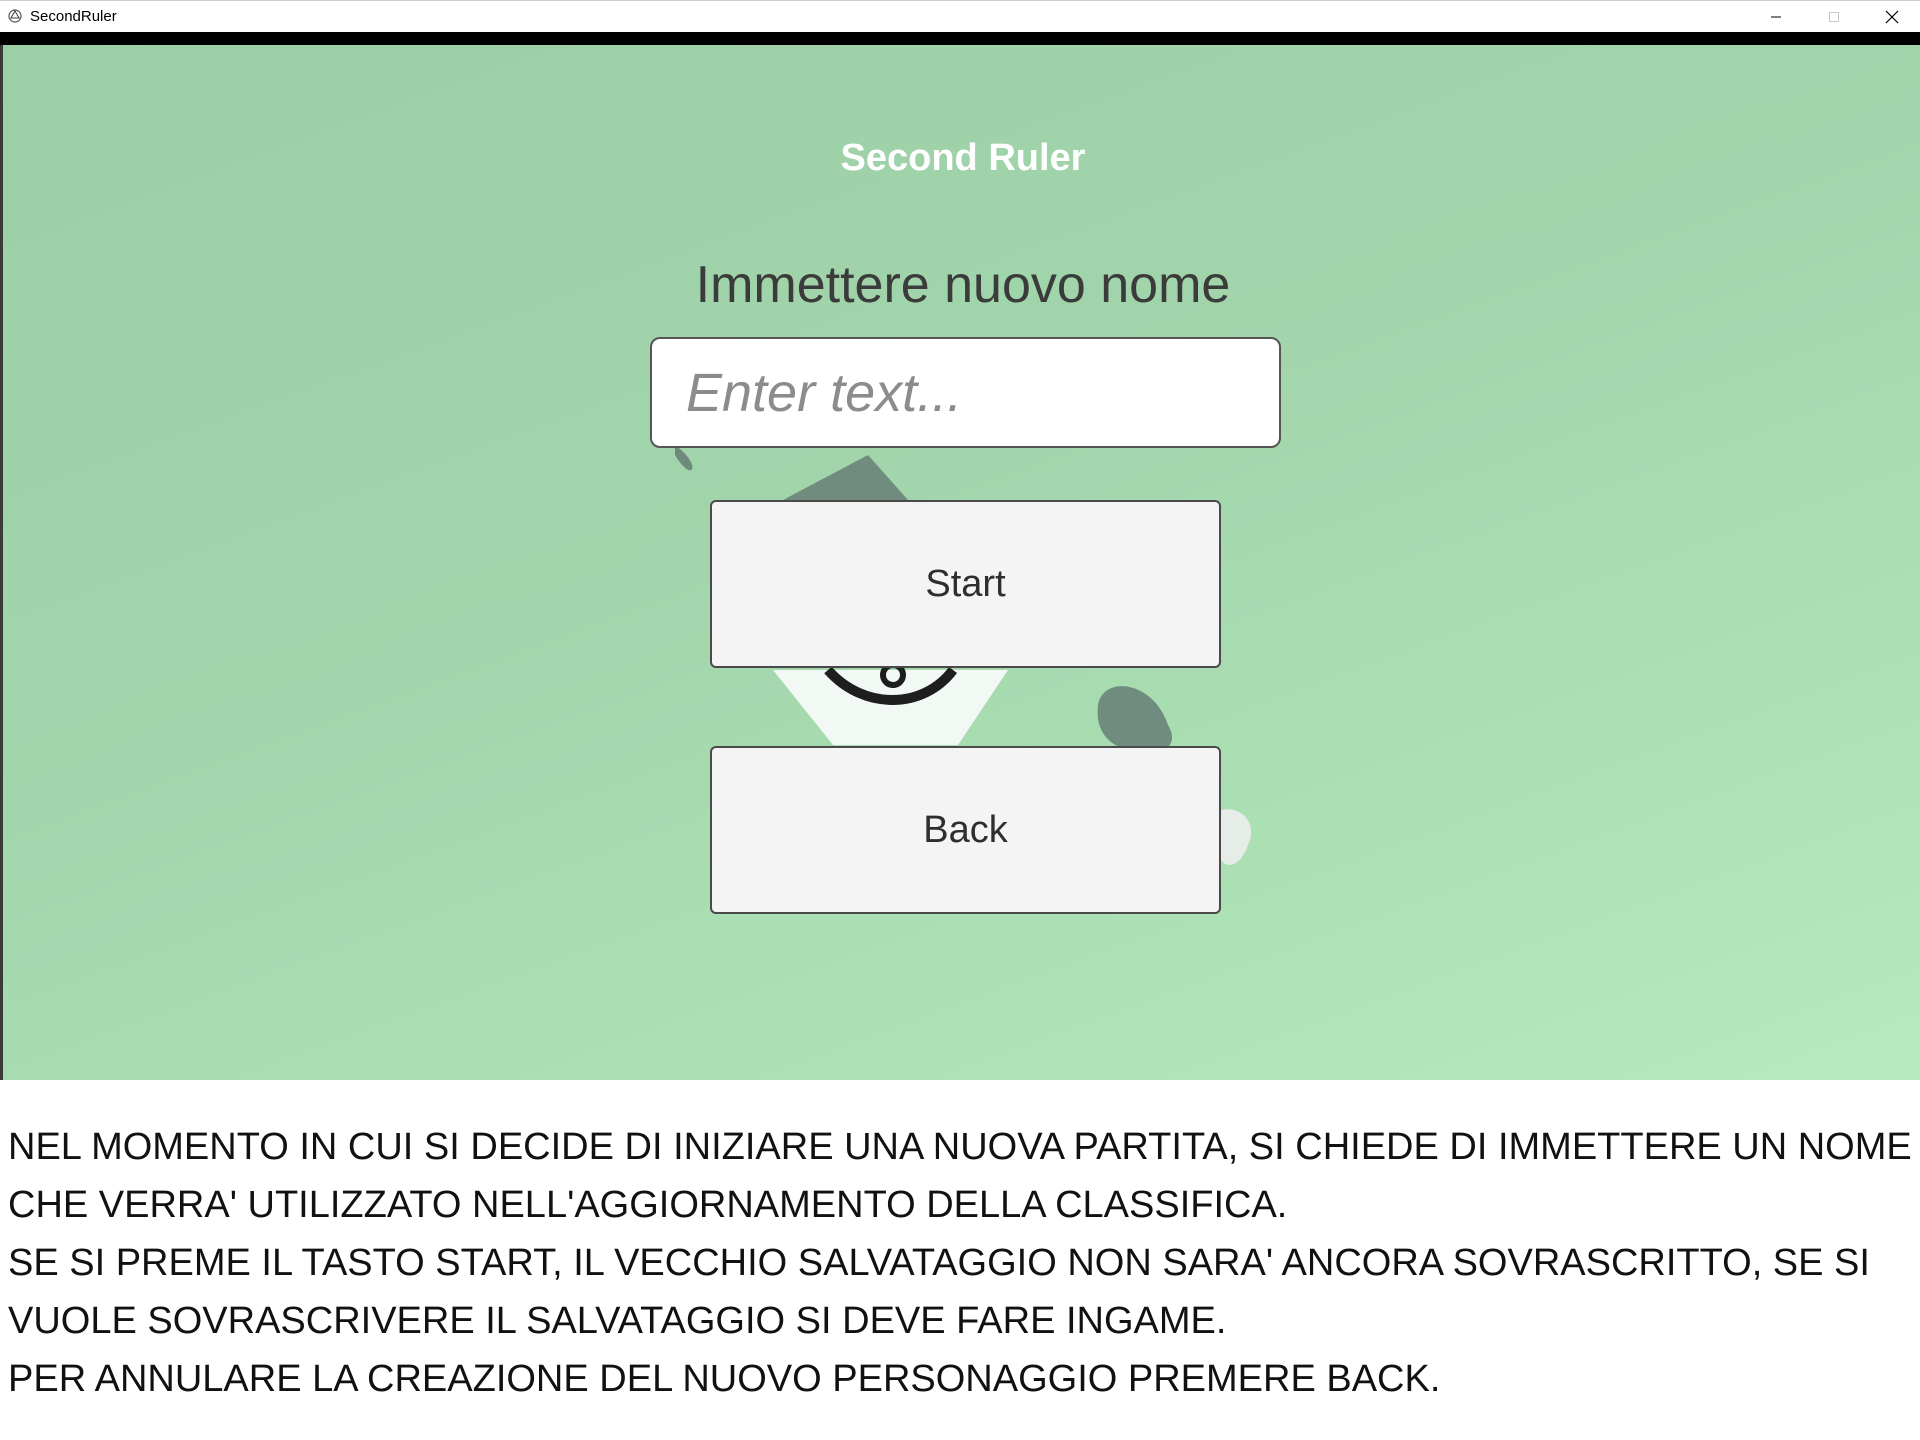 The height and width of the screenshot is (1440, 1920). What do you see at coordinates (73, 16) in the screenshot?
I see `window-title: SecondRuler` at bounding box center [73, 16].